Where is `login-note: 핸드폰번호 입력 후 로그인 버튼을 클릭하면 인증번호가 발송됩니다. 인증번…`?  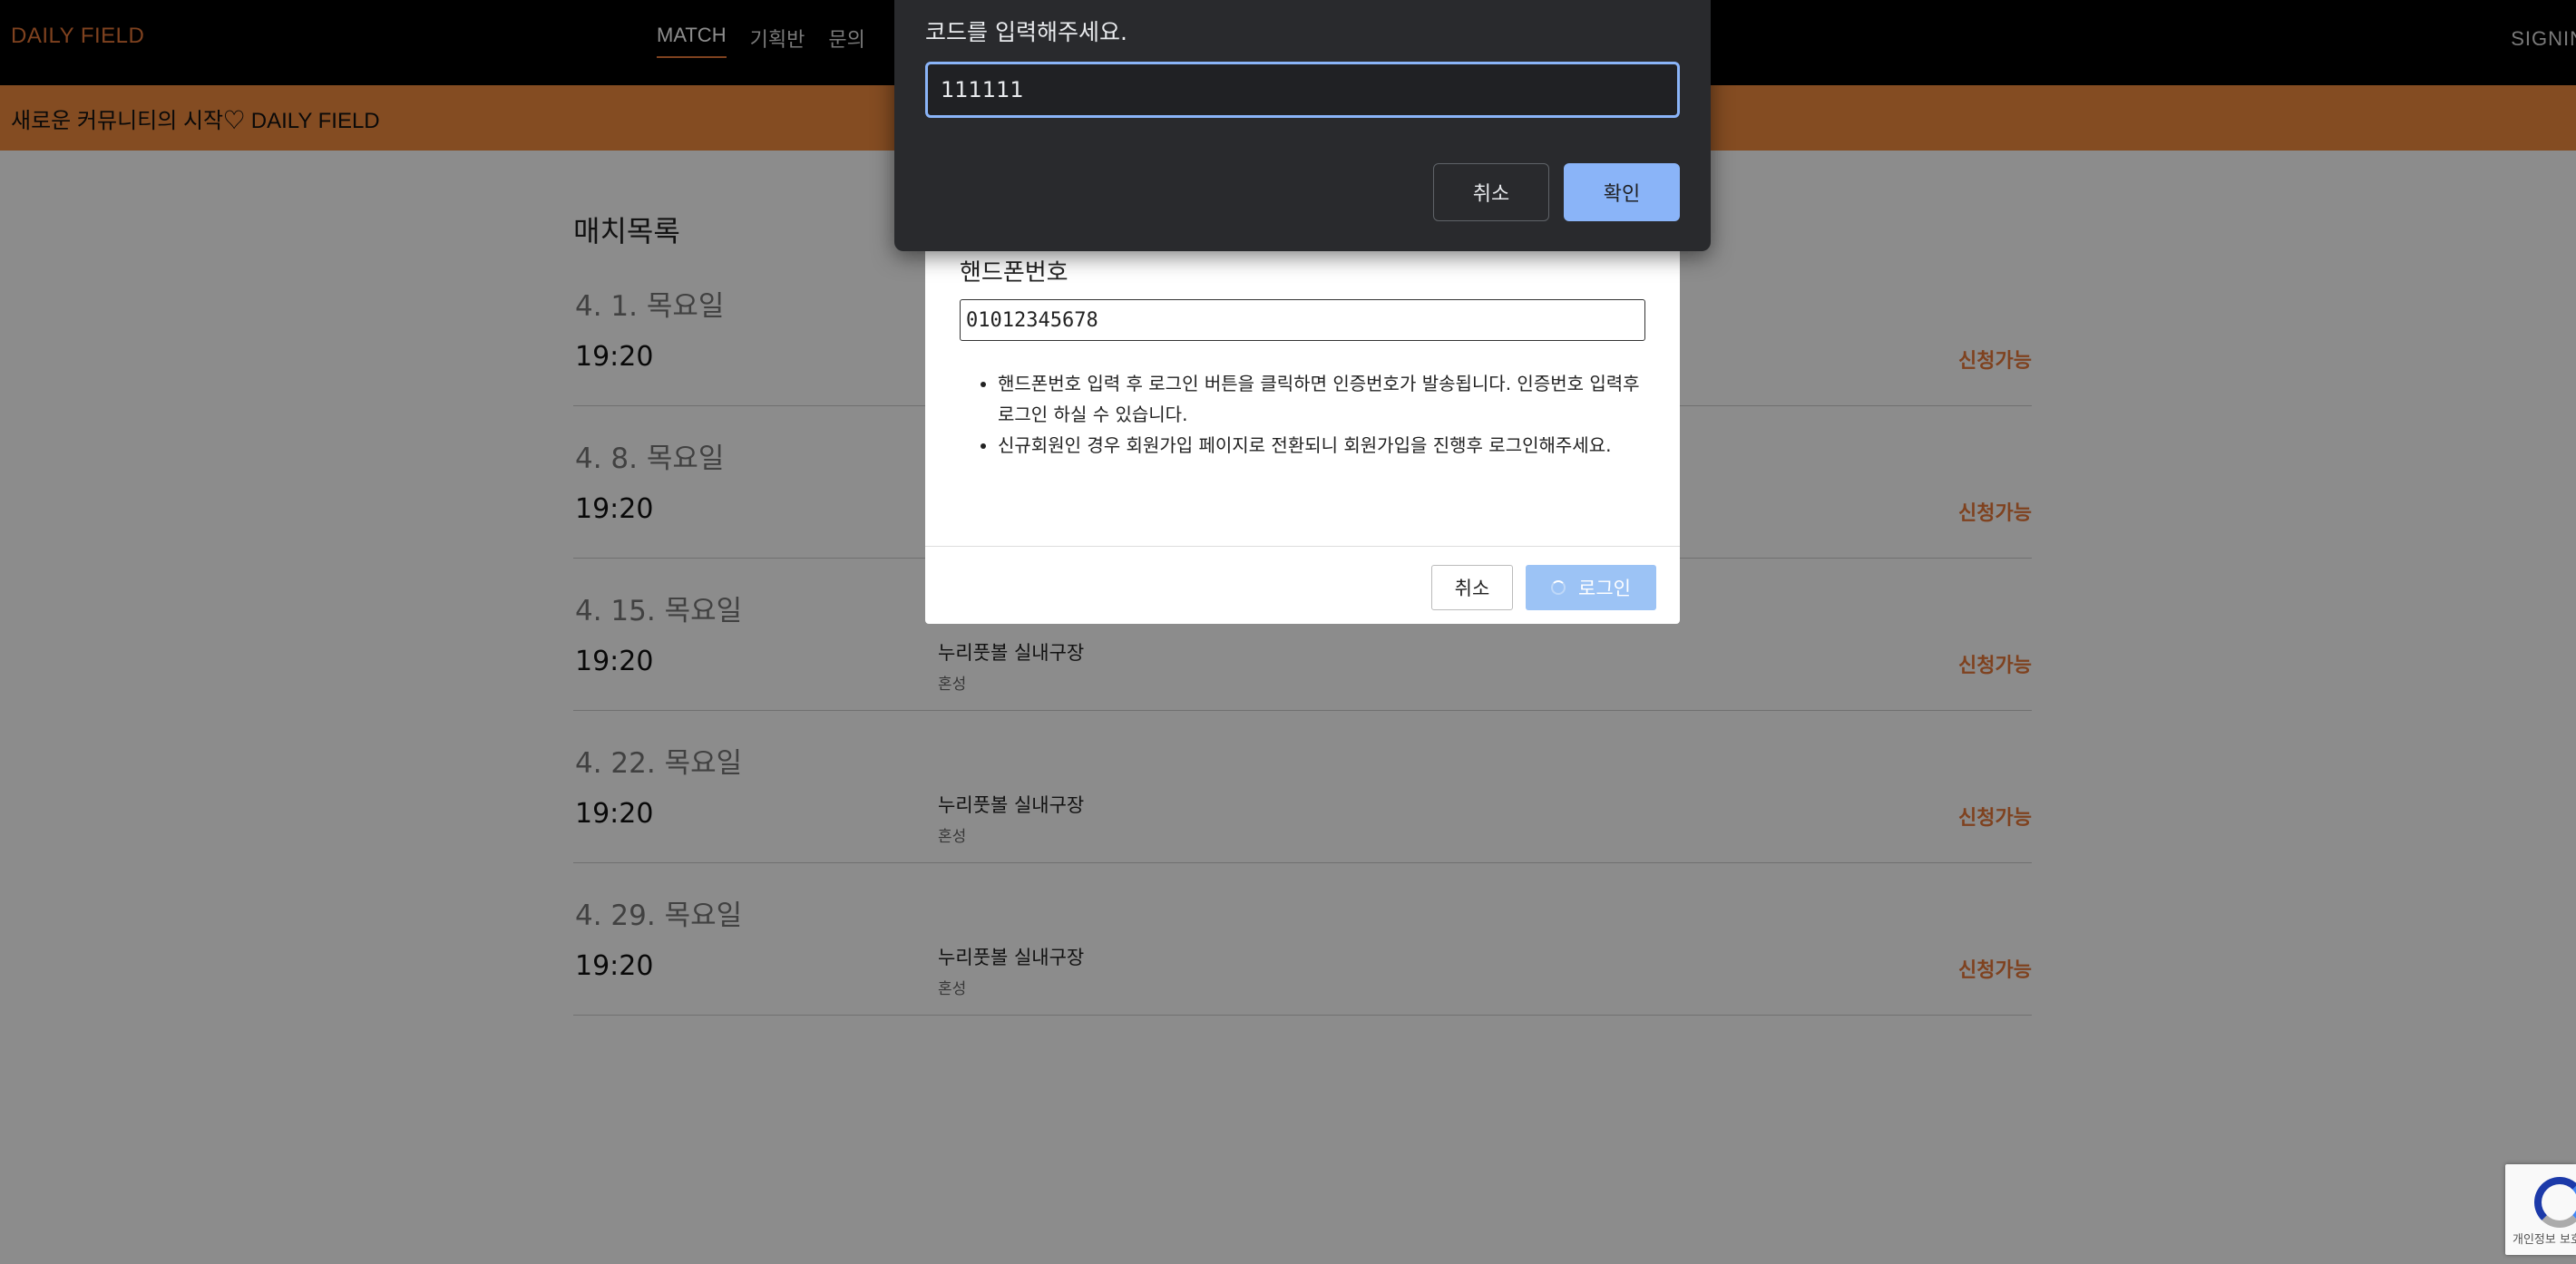 login-note: 핸드폰번호 입력 후 로그인 버튼을 클릭하면 인증번호가 발송됩니다. 인증번… is located at coordinates (1329, 399).